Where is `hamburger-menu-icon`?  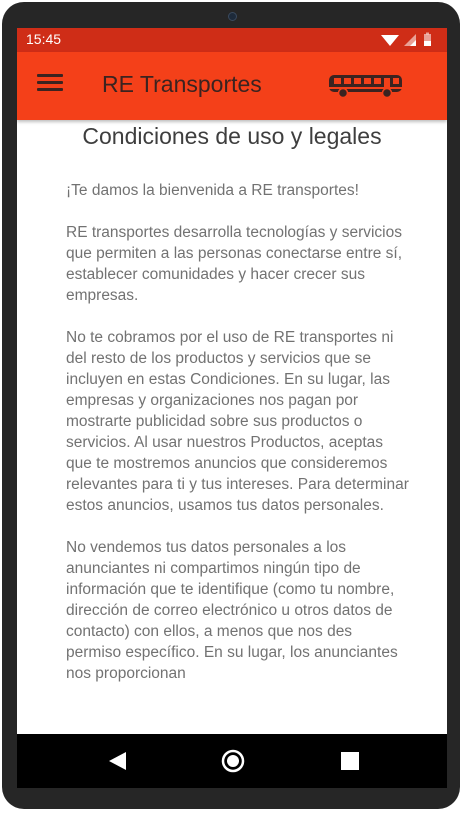
hamburger-menu-icon is located at coordinates (50, 86).